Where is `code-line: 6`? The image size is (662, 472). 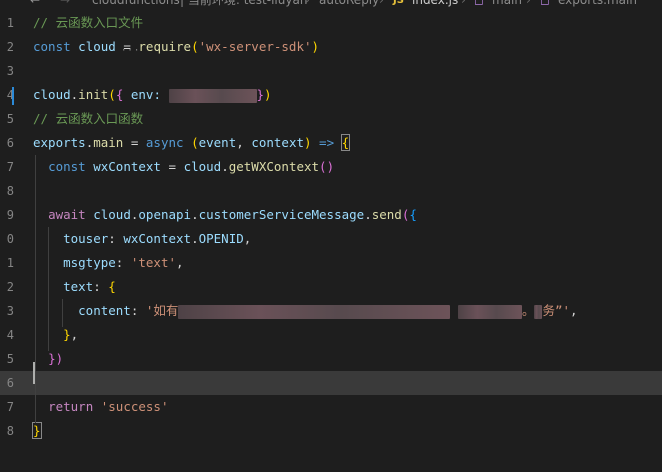
code-line: 6 is located at coordinates (331, 383).